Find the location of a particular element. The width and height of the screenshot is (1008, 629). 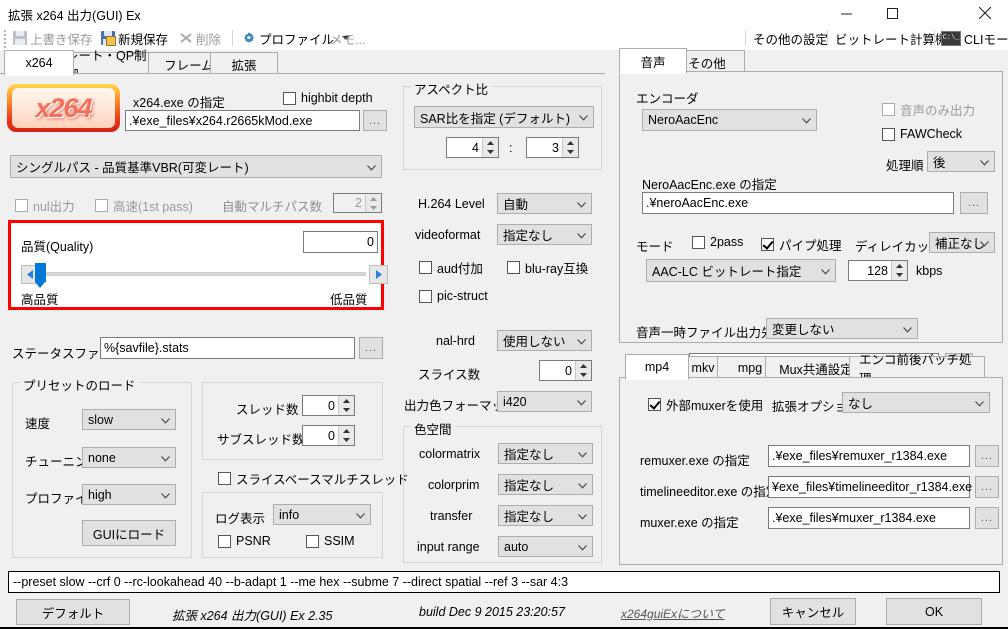

encoder-combo: NeroAacEnc is located at coordinates (729, 120).